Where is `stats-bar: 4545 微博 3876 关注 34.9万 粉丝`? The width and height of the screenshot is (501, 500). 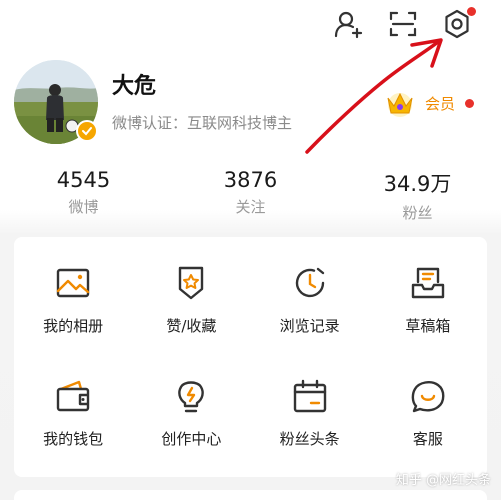 stats-bar: 4545 微博 3876 关注 34.9万 粉丝 is located at coordinates (250, 195).